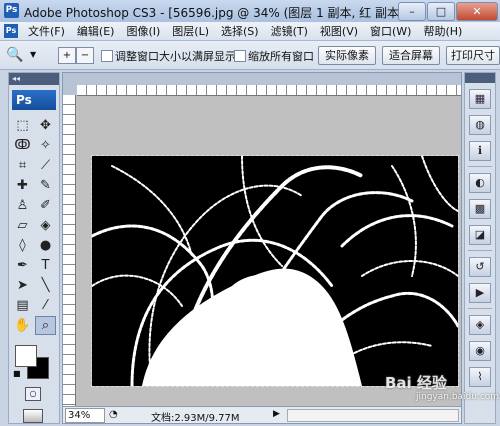 The image size is (500, 426). Describe the element at coordinates (480, 377) in the screenshot. I see `paths-panel-icon: ⌇` at that location.